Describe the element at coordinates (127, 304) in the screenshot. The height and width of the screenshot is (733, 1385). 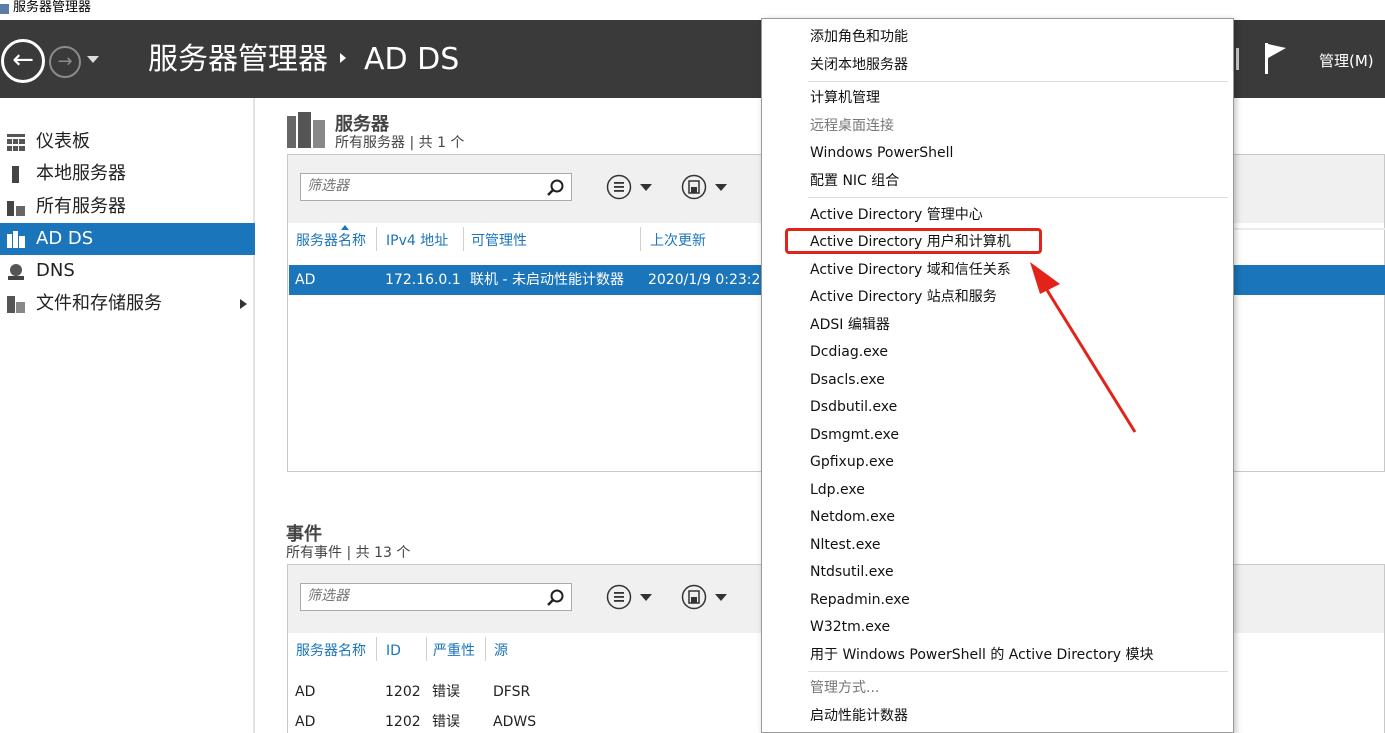
I see `sidebar-item-file-storage: 文件和存储服务` at that location.